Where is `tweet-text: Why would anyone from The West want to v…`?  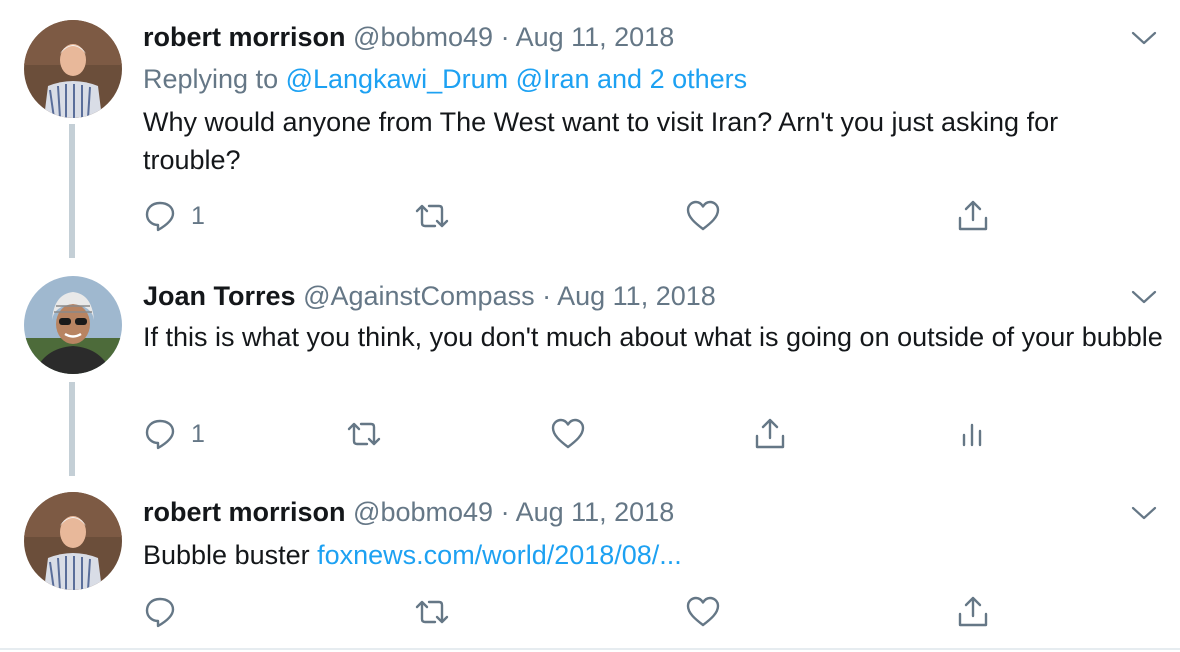 tweet-text: Why would anyone from The West want to v… is located at coordinates (601, 141).